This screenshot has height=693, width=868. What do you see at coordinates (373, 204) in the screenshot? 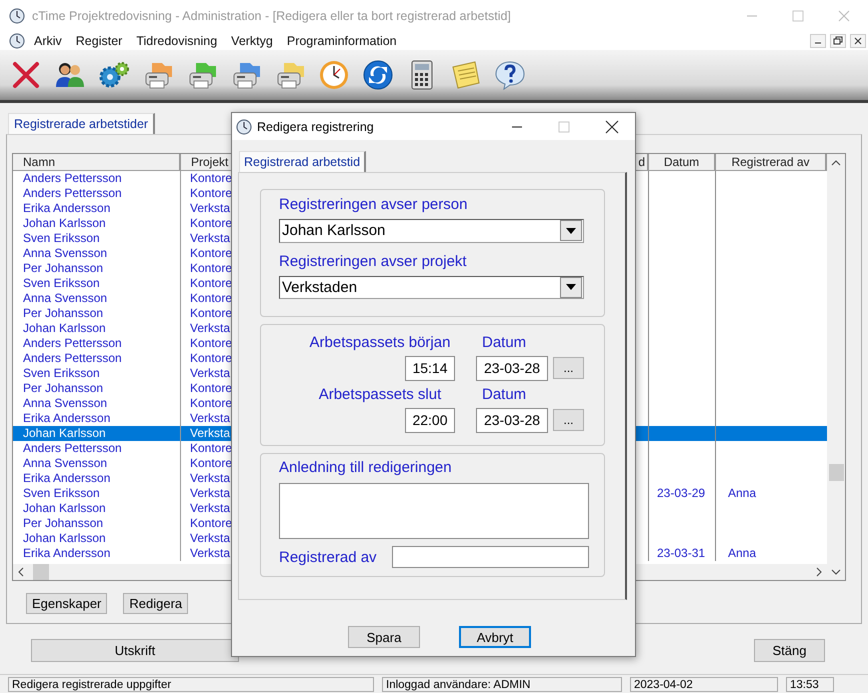
I see `field-label: Registreringen avser person` at bounding box center [373, 204].